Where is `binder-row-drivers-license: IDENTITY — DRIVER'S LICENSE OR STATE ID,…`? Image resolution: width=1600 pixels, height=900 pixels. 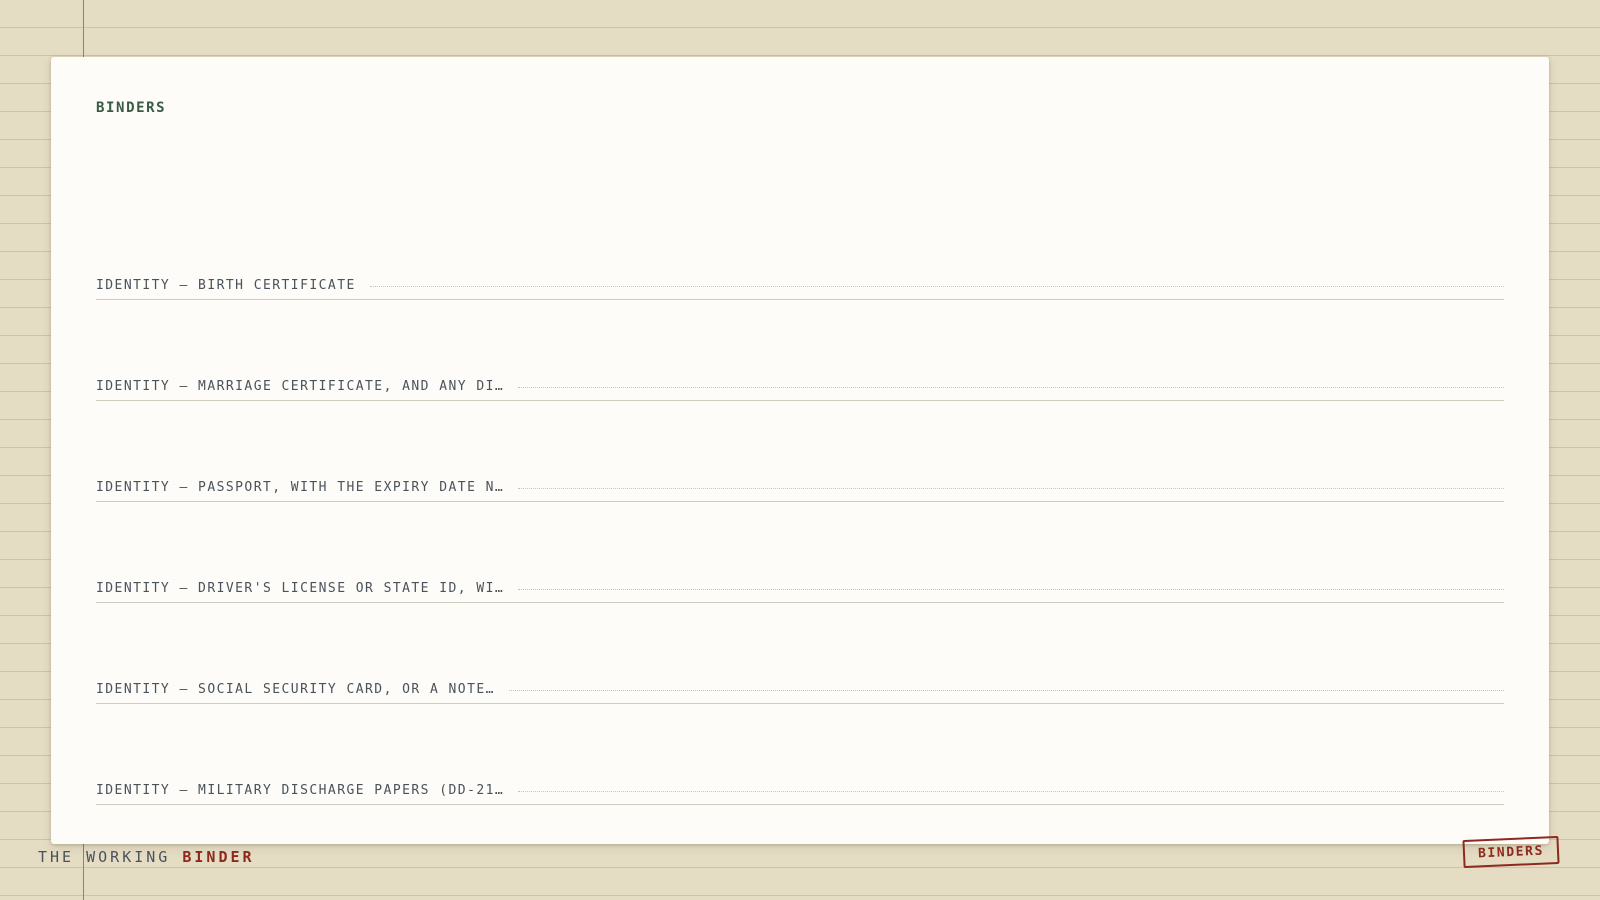
binder-row-drivers-license: IDENTITY — DRIVER'S LICENSE OR STATE ID,… is located at coordinates (800, 552).